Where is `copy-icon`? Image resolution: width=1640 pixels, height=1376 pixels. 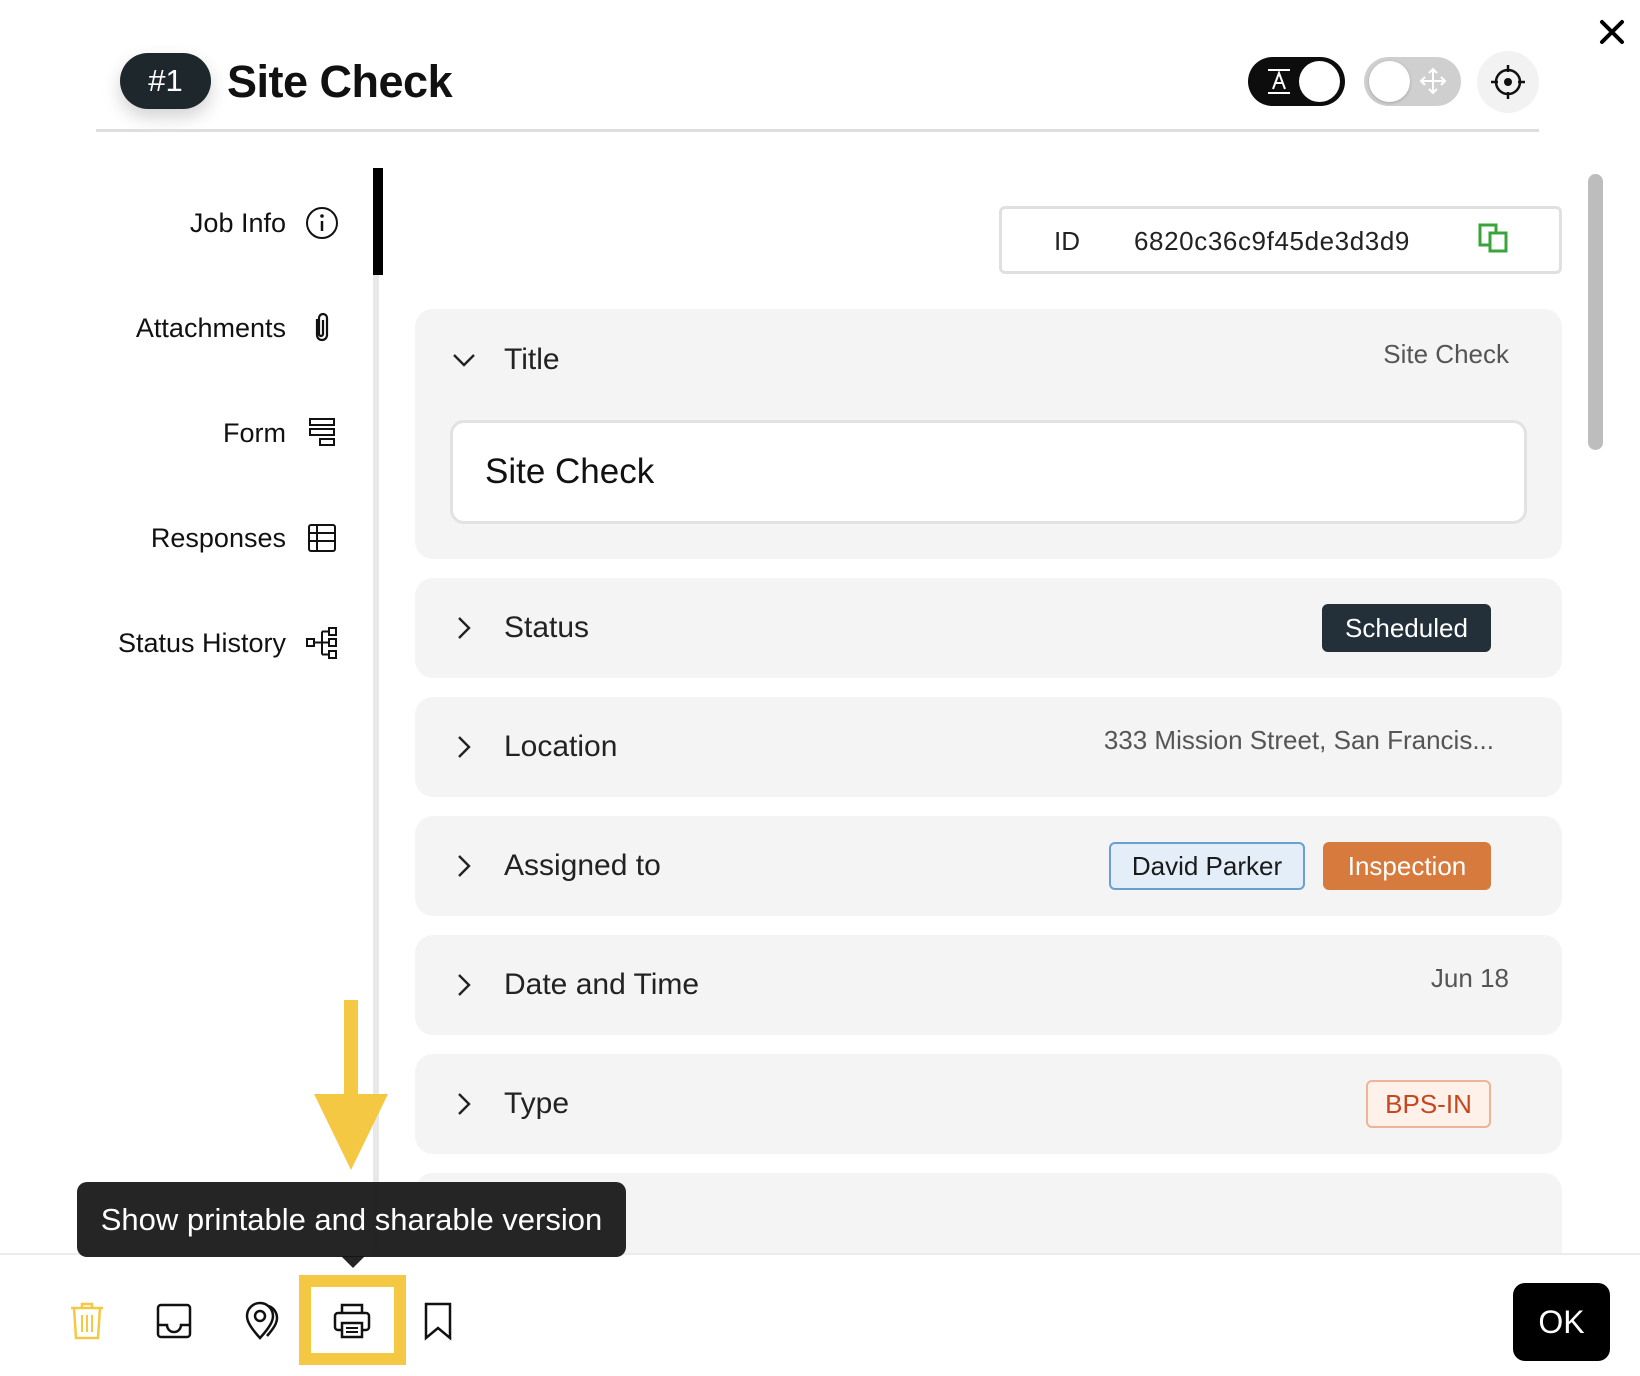
copy-icon is located at coordinates (1493, 238).